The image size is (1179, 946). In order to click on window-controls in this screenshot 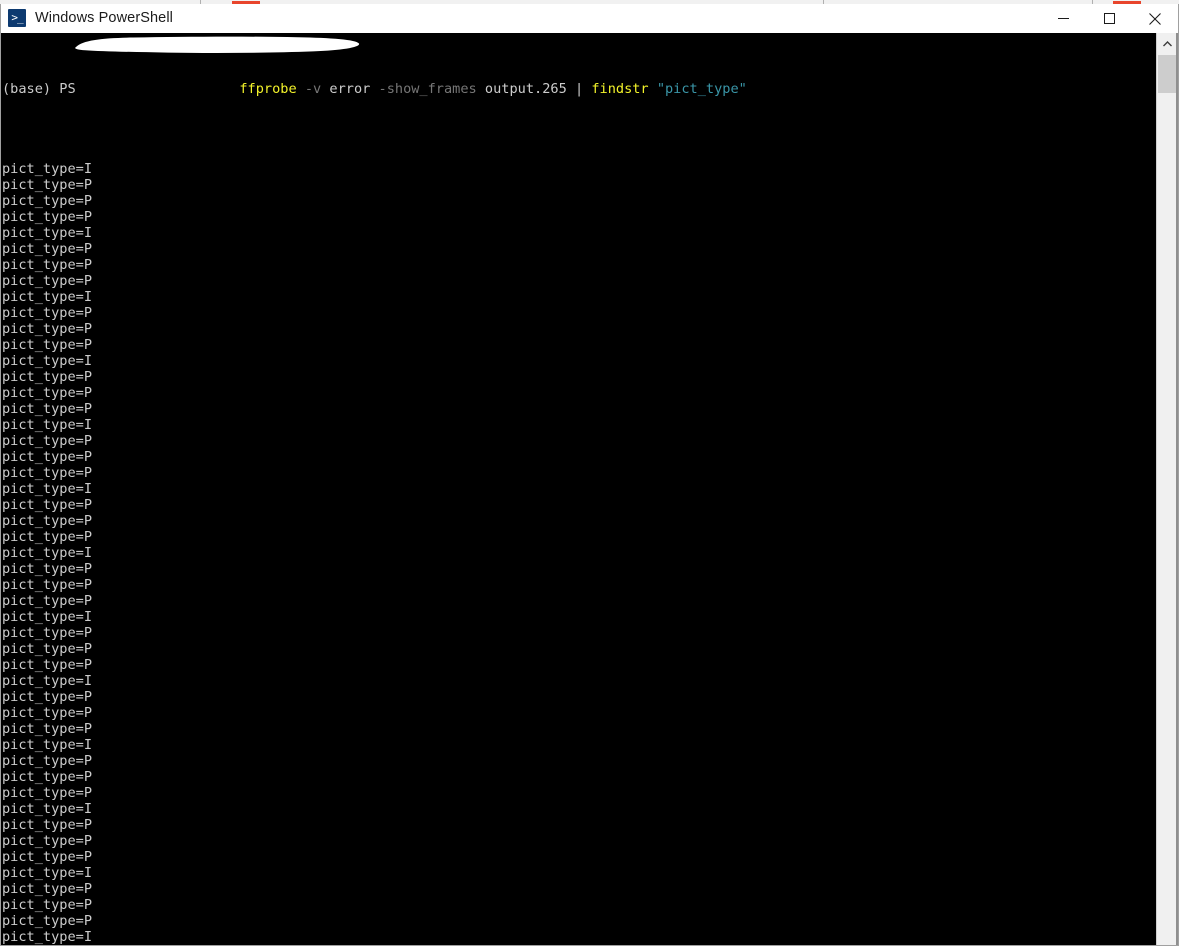, I will do `click(1109, 18)`.